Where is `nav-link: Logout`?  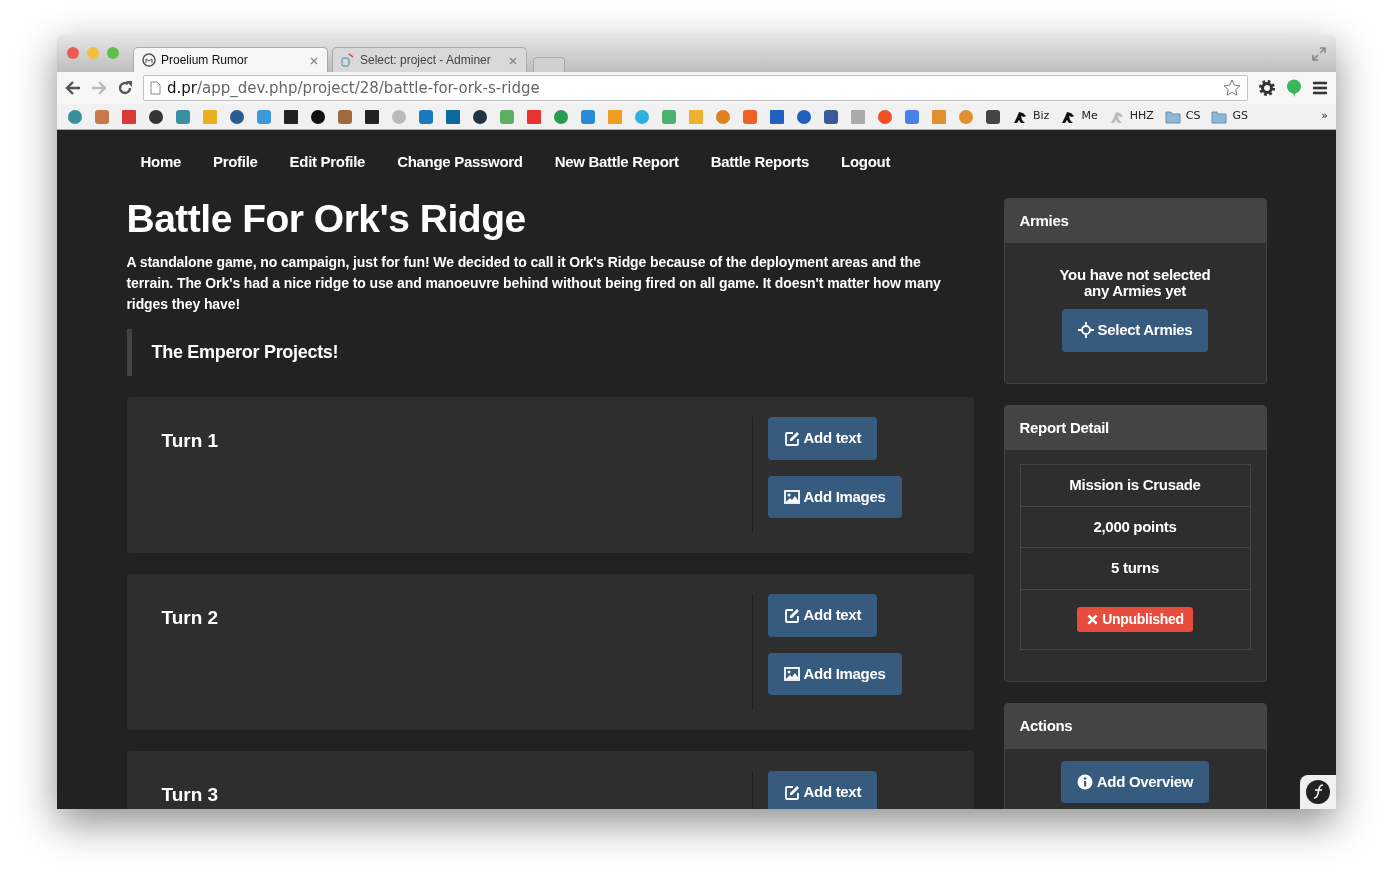 nav-link: Logout is located at coordinates (866, 162).